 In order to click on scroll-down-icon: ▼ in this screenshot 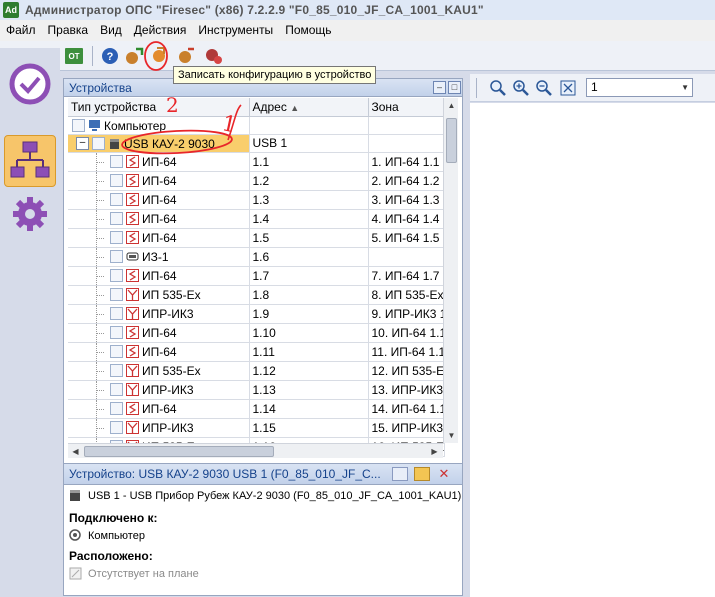, I will do `click(451, 435)`.